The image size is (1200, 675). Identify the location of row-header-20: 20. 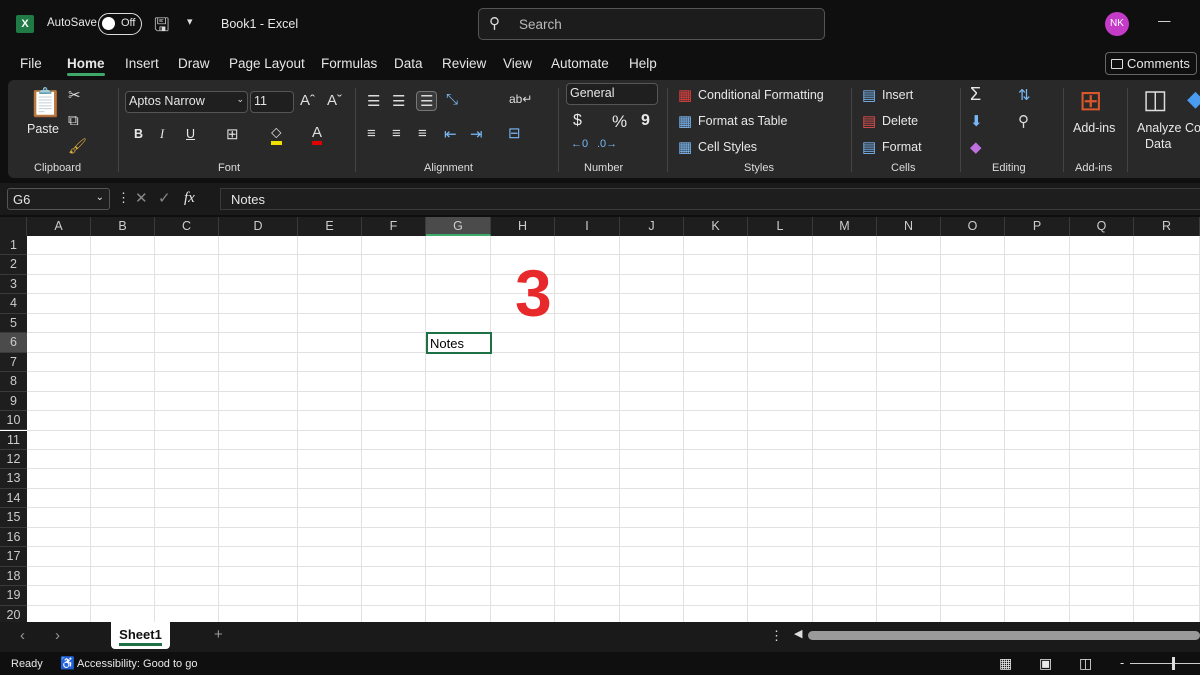
(13, 613).